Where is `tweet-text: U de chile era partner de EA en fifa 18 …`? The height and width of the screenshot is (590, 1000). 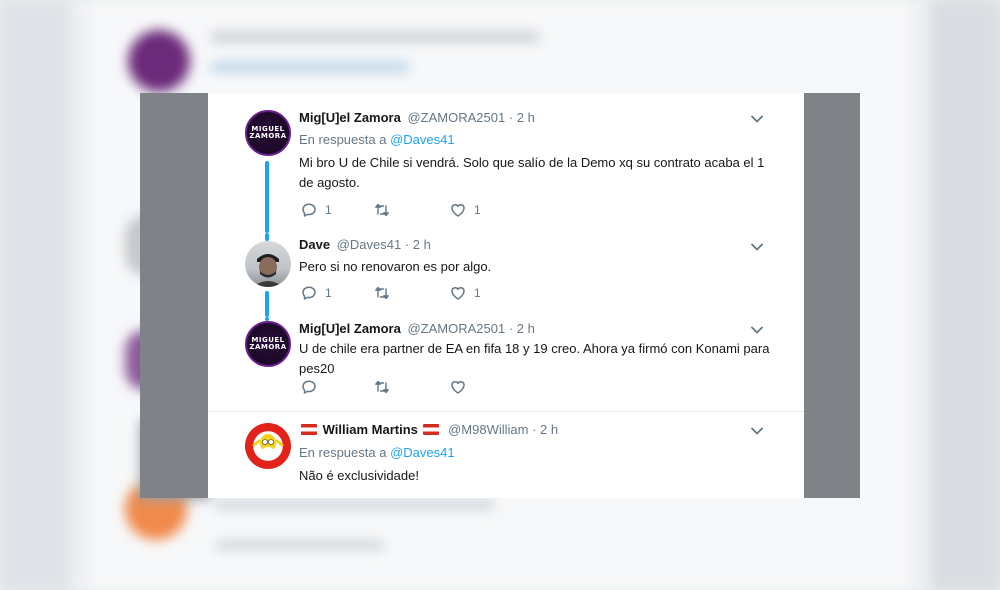 tweet-text: U de chile era partner de EA en fifa 18 … is located at coordinates (534, 358).